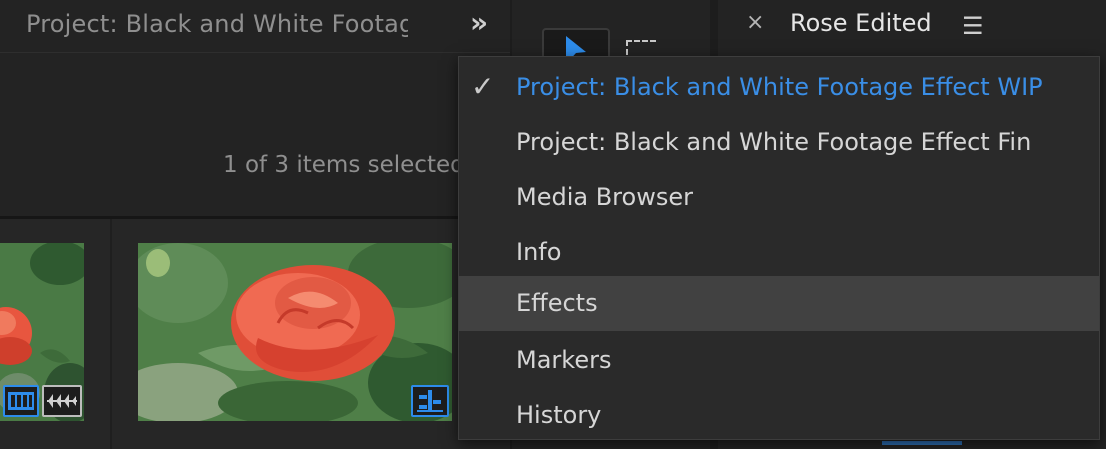 The height and width of the screenshot is (449, 1106). I want to click on menu-item-label: History, so click(559, 415).